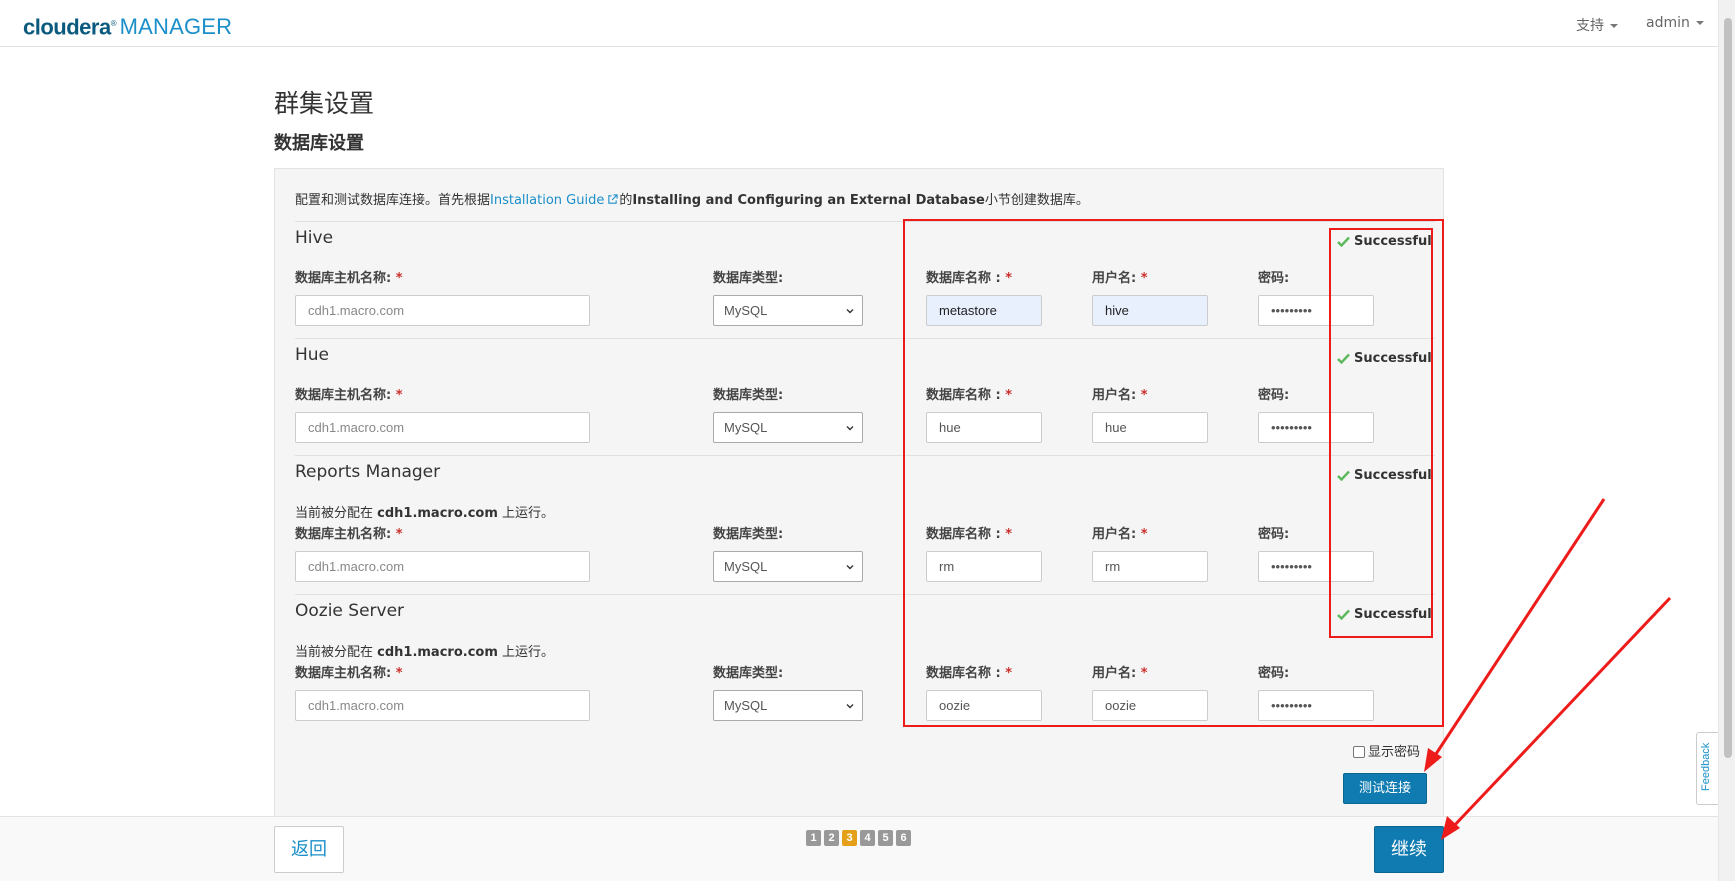  I want to click on annotation-arrow-to-continue-button, so click(1556, 718).